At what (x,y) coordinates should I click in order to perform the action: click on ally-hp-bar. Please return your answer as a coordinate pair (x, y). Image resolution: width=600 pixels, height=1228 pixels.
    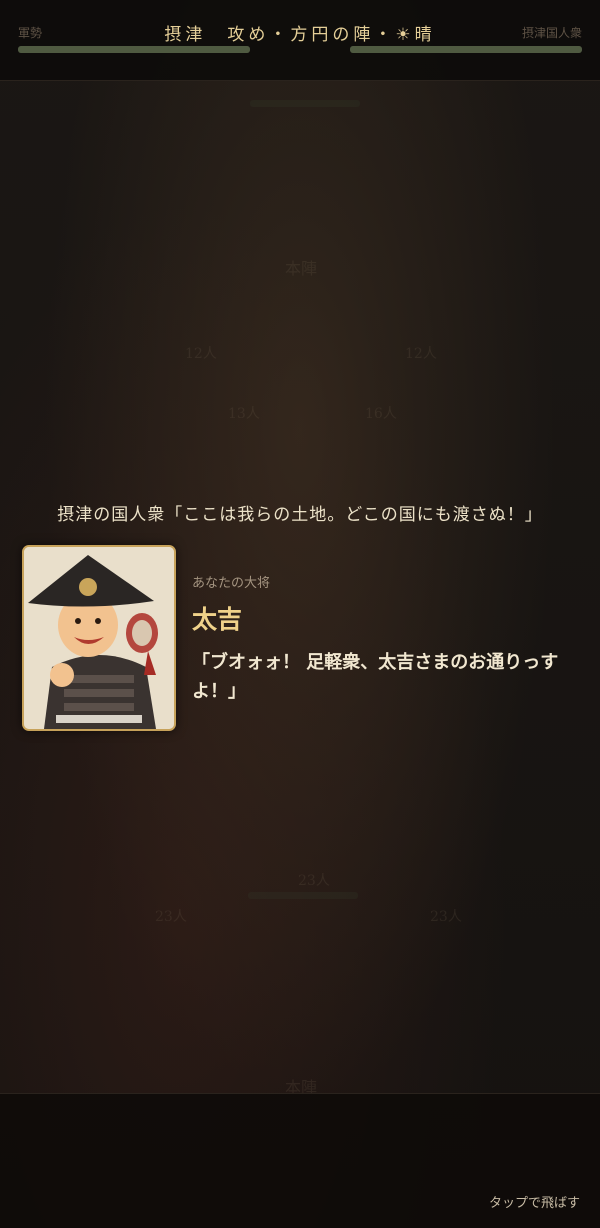
    Looking at the image, I should click on (303, 895).